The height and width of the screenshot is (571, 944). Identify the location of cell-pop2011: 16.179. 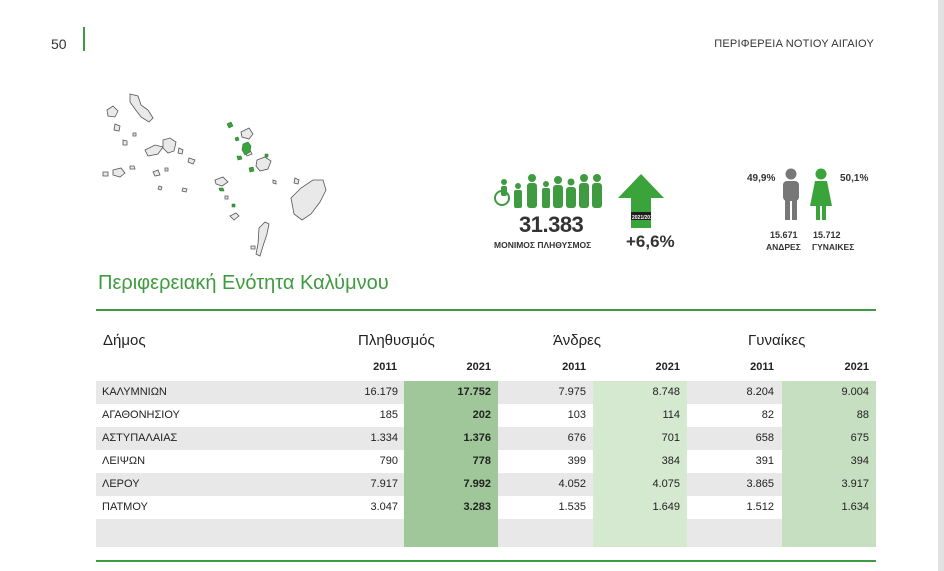
(381, 392).